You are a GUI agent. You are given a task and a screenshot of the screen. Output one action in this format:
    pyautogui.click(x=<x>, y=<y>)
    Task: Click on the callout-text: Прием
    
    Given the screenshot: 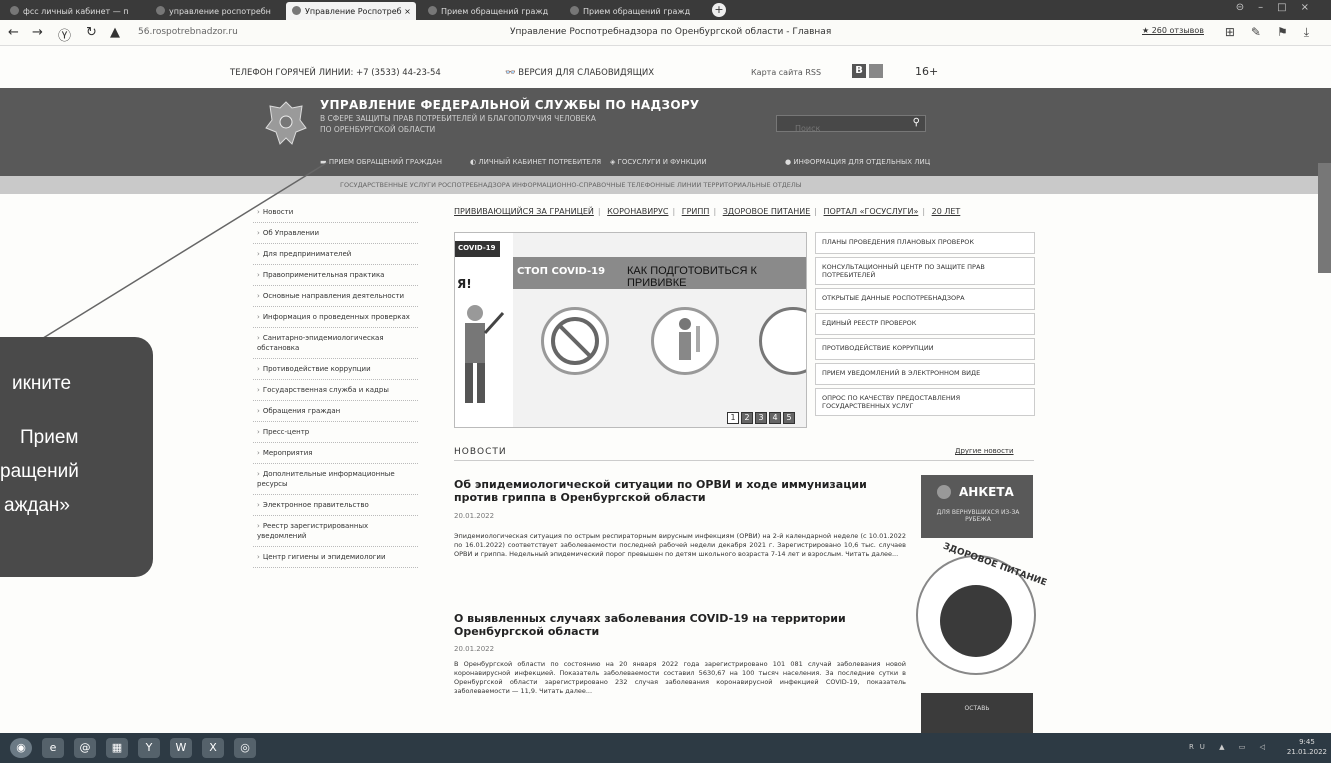 What is the action you would take?
    pyautogui.click(x=49, y=437)
    